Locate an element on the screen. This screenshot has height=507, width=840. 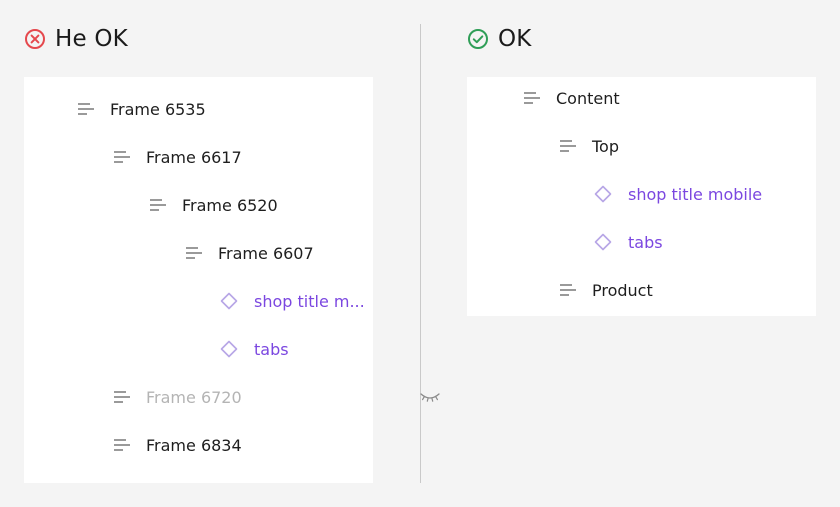
layer-row-frame-6520: Frame 6520 is located at coordinates (212, 205).